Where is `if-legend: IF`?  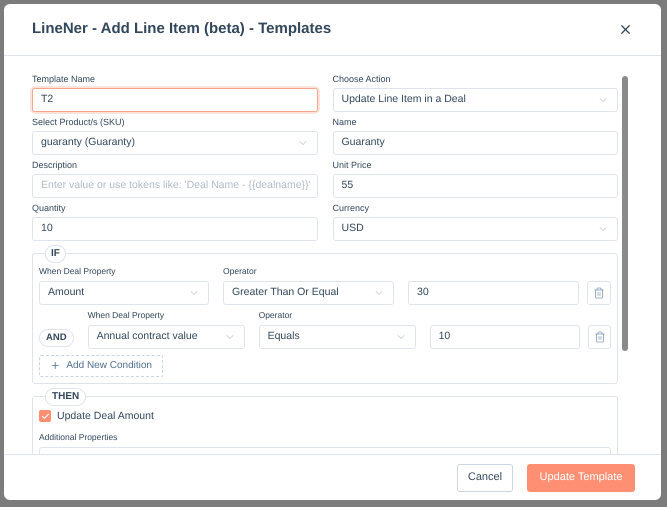
if-legend: IF is located at coordinates (55, 254).